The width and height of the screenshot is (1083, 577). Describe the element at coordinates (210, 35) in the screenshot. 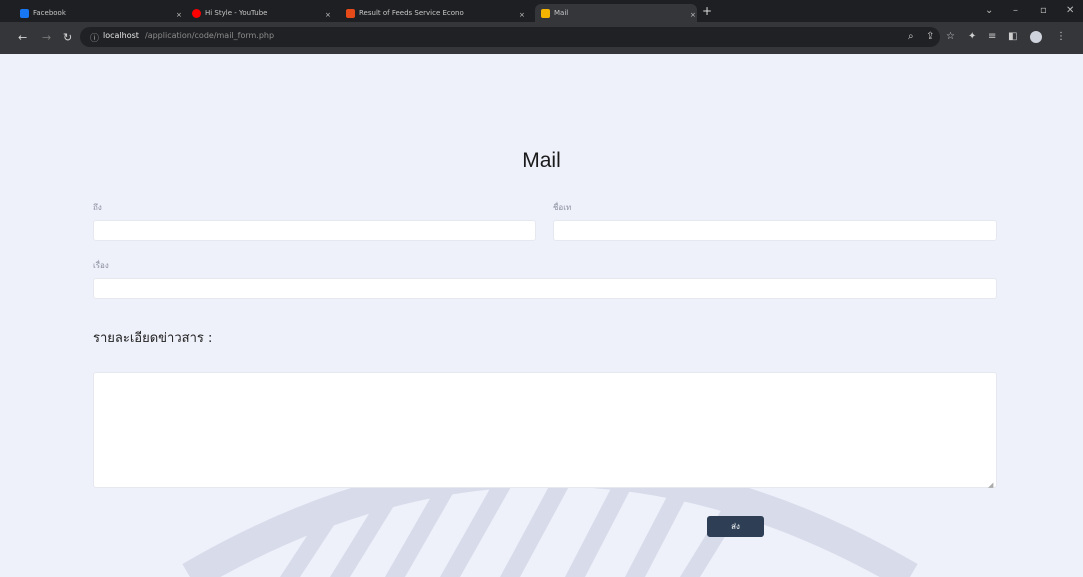

I see `url-path: /application/code/mail_form.php` at that location.